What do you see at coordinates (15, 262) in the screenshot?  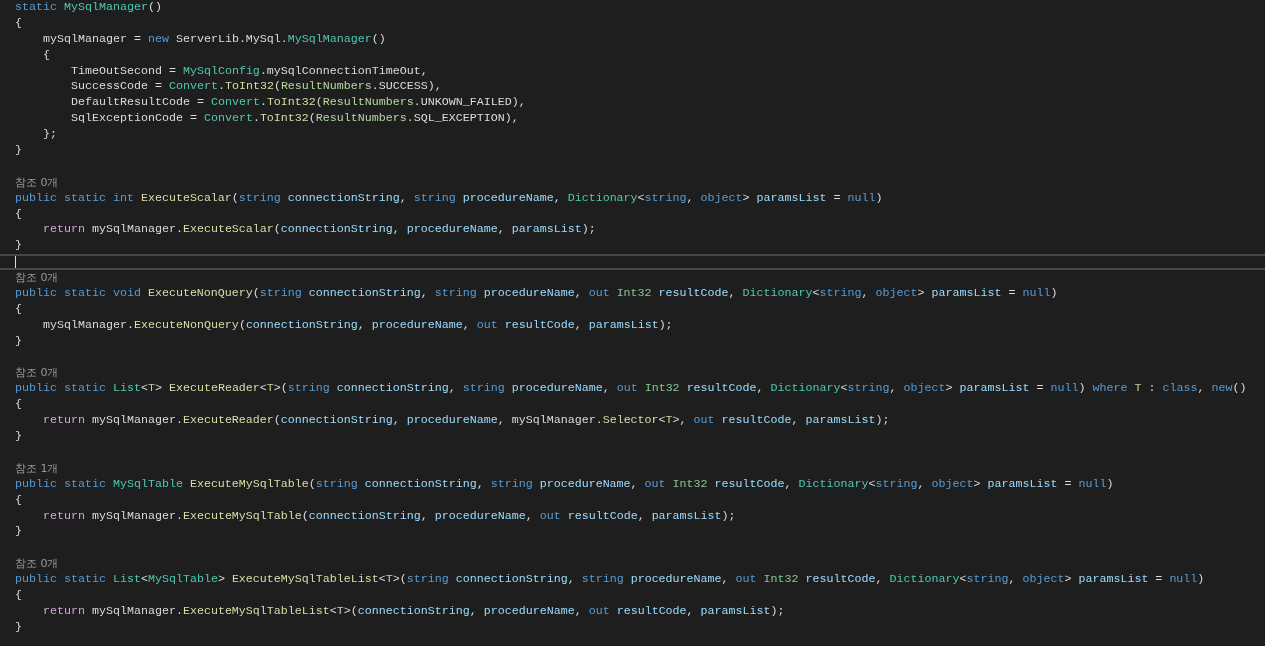 I see `text-cursor` at bounding box center [15, 262].